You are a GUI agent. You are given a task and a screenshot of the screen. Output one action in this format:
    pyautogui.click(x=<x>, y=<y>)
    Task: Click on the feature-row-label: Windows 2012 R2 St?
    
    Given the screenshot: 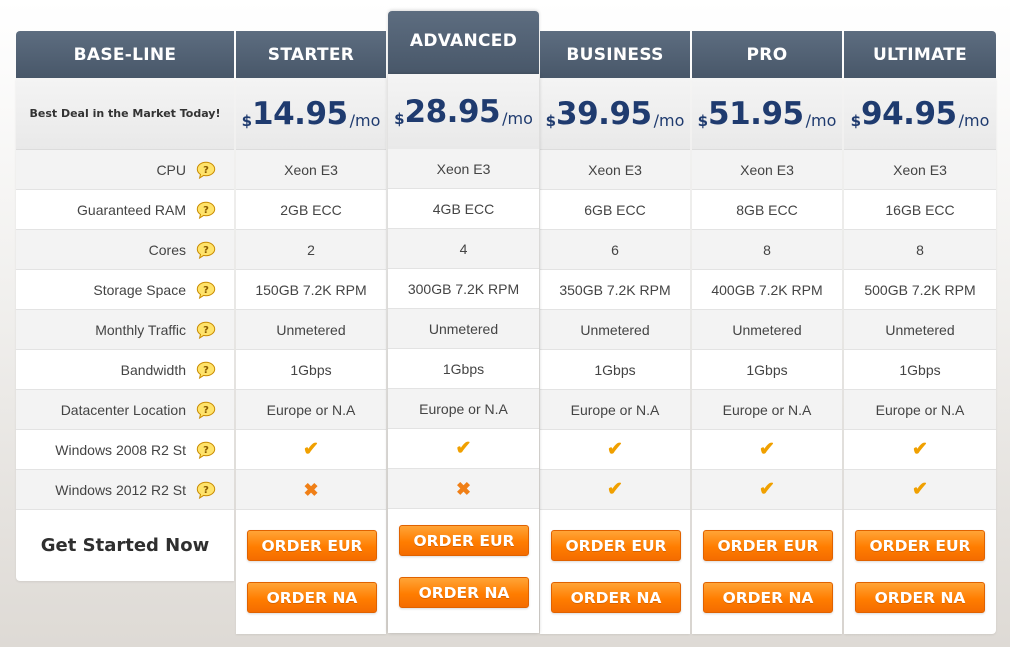 What is the action you would take?
    pyautogui.click(x=125, y=490)
    